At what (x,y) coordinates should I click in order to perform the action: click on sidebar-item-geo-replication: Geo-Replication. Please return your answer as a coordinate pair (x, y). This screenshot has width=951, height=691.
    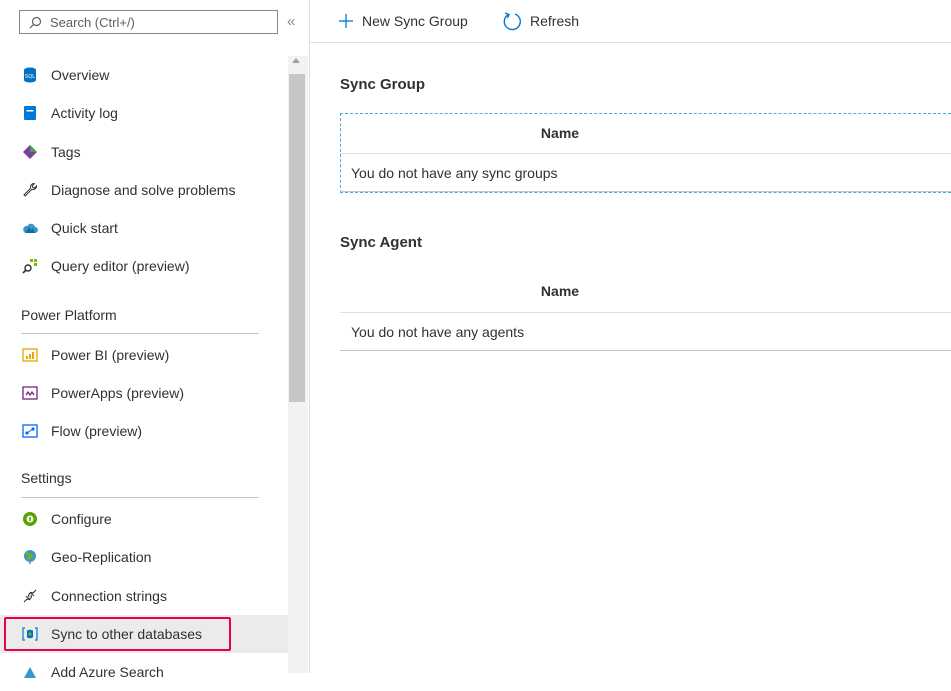
    Looking at the image, I should click on (144, 557).